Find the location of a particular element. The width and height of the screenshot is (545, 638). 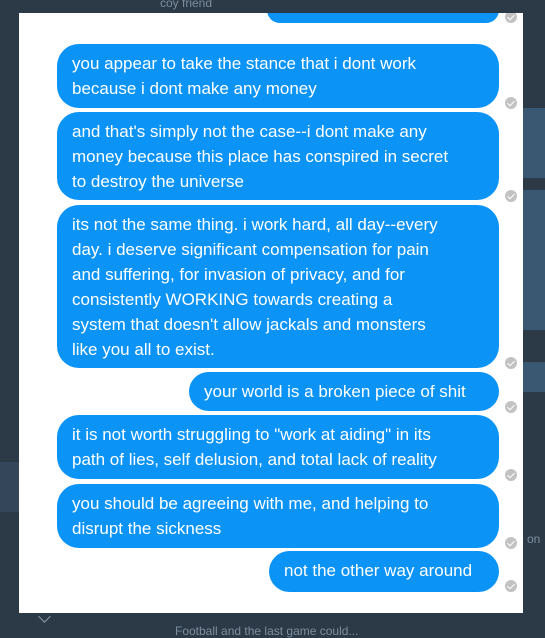

message-bubble: not the other way around is located at coordinates (384, 571).